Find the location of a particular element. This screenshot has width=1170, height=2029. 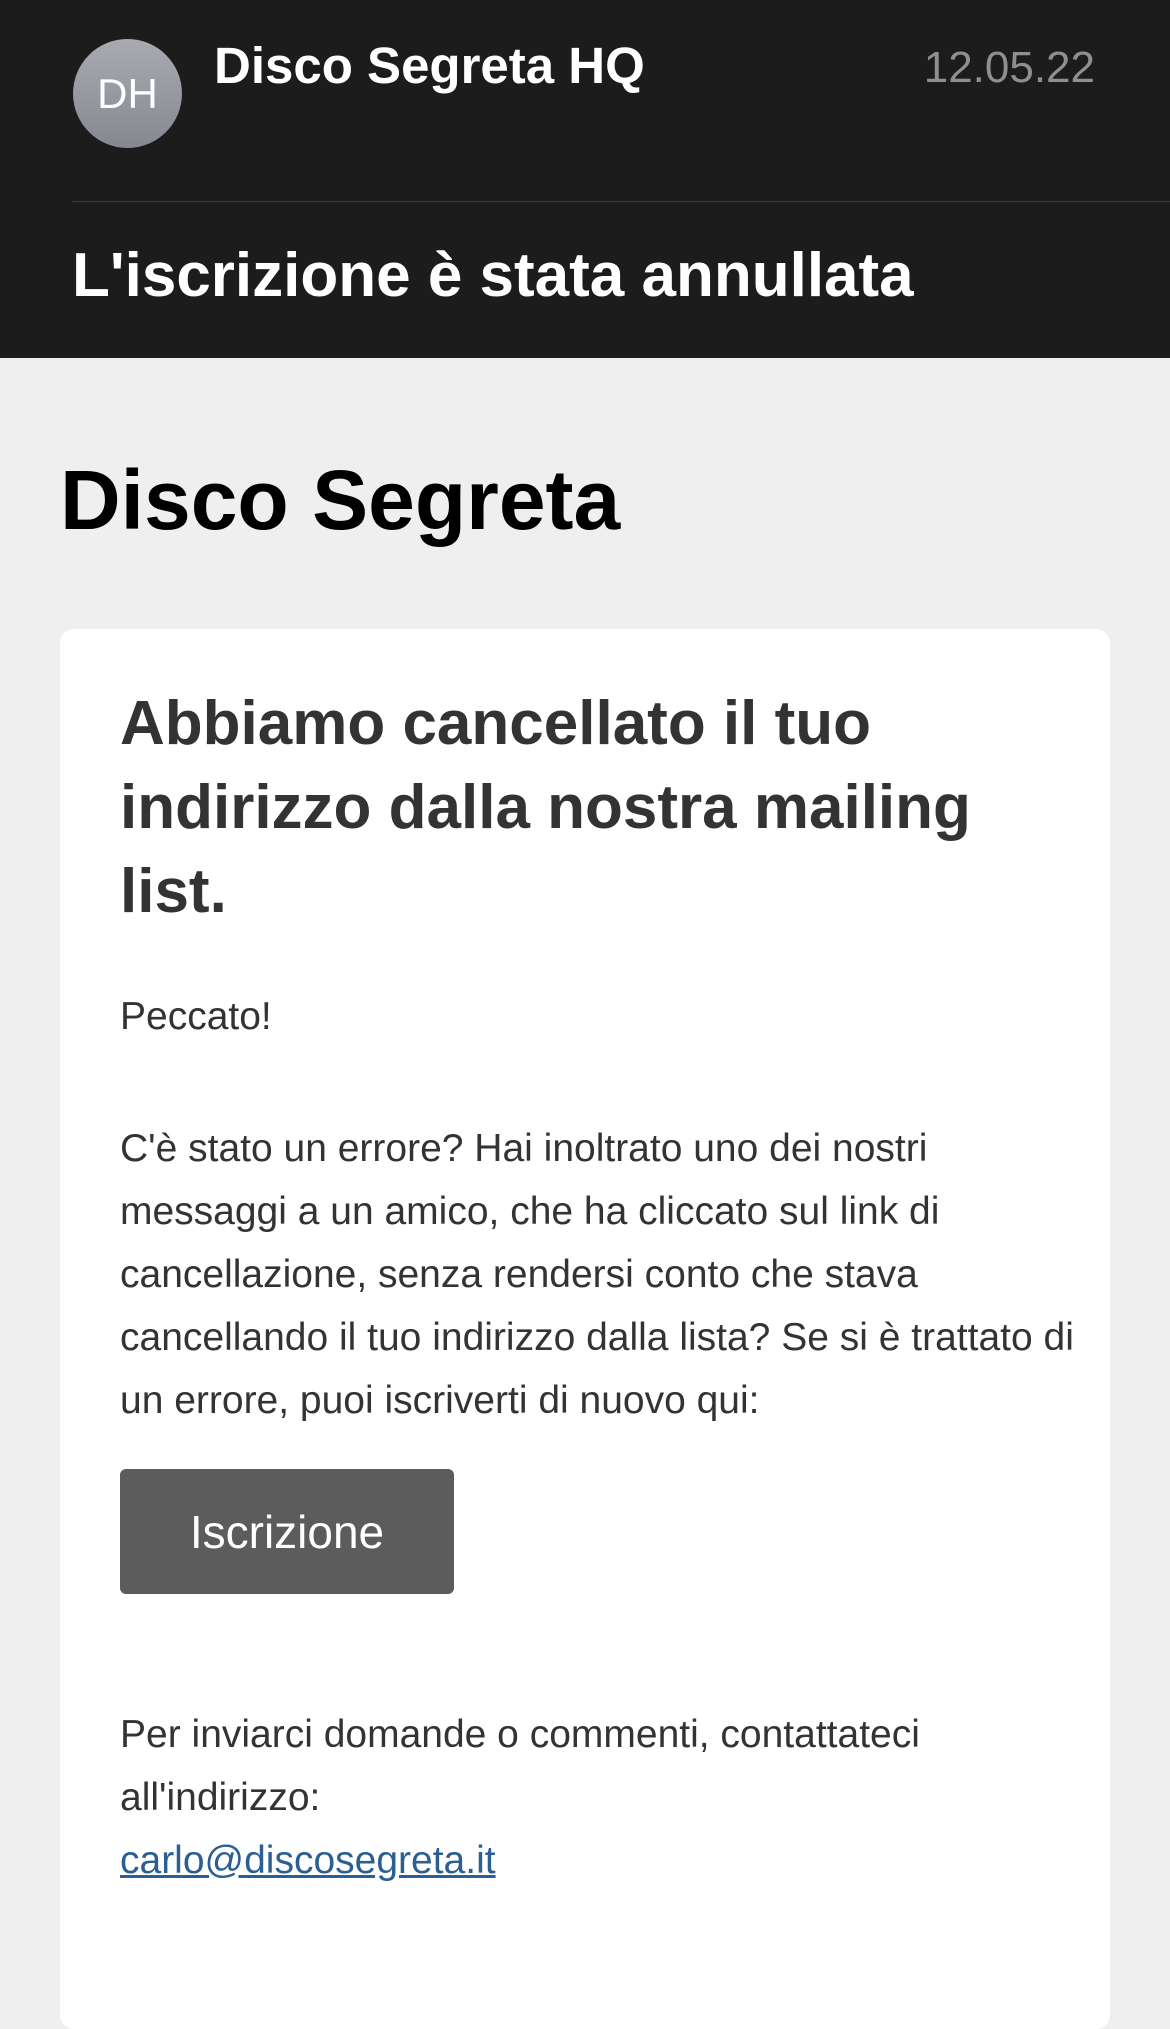

email-date: 12.05.22 is located at coordinates (1009, 67).